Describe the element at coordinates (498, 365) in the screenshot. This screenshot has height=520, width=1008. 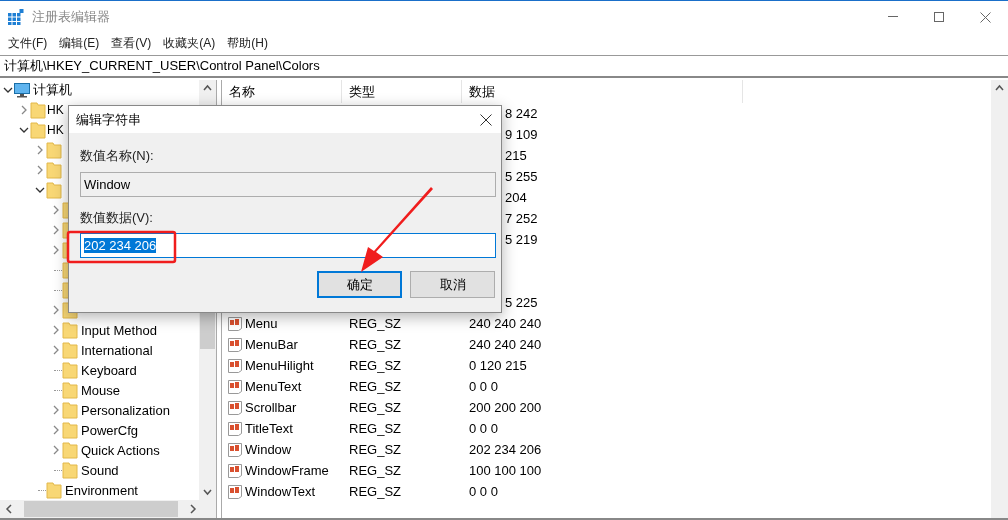
I see `value-data: 0 120 215` at that location.